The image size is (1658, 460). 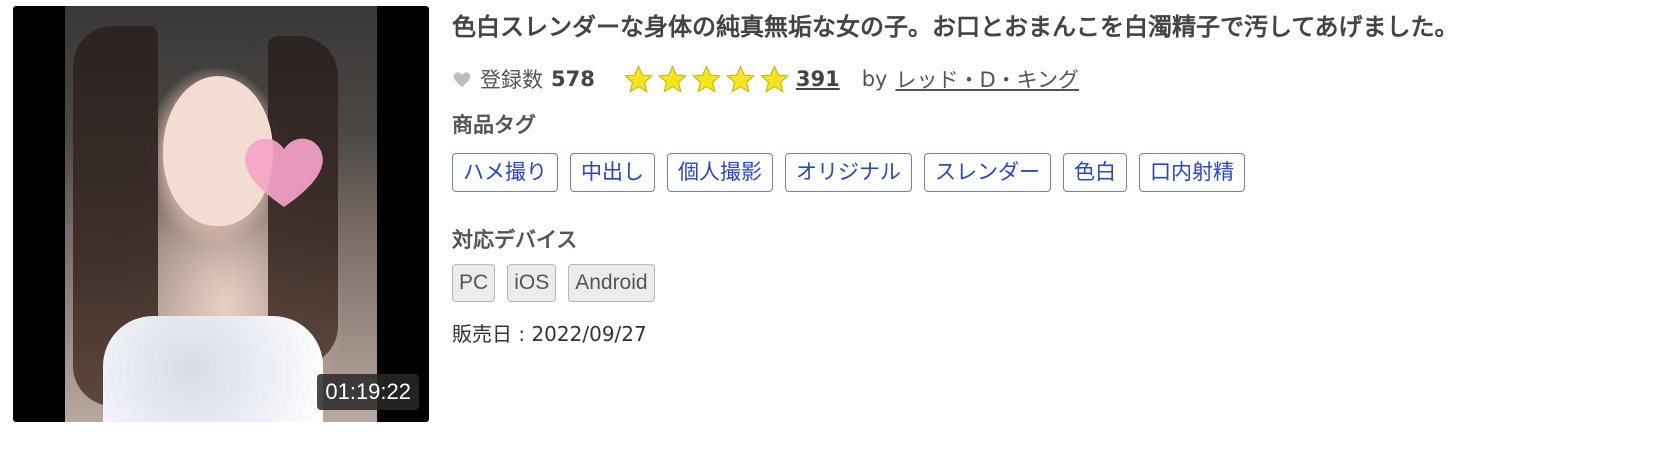 I want to click on tag-chip: 個人撮影, so click(x=720, y=172).